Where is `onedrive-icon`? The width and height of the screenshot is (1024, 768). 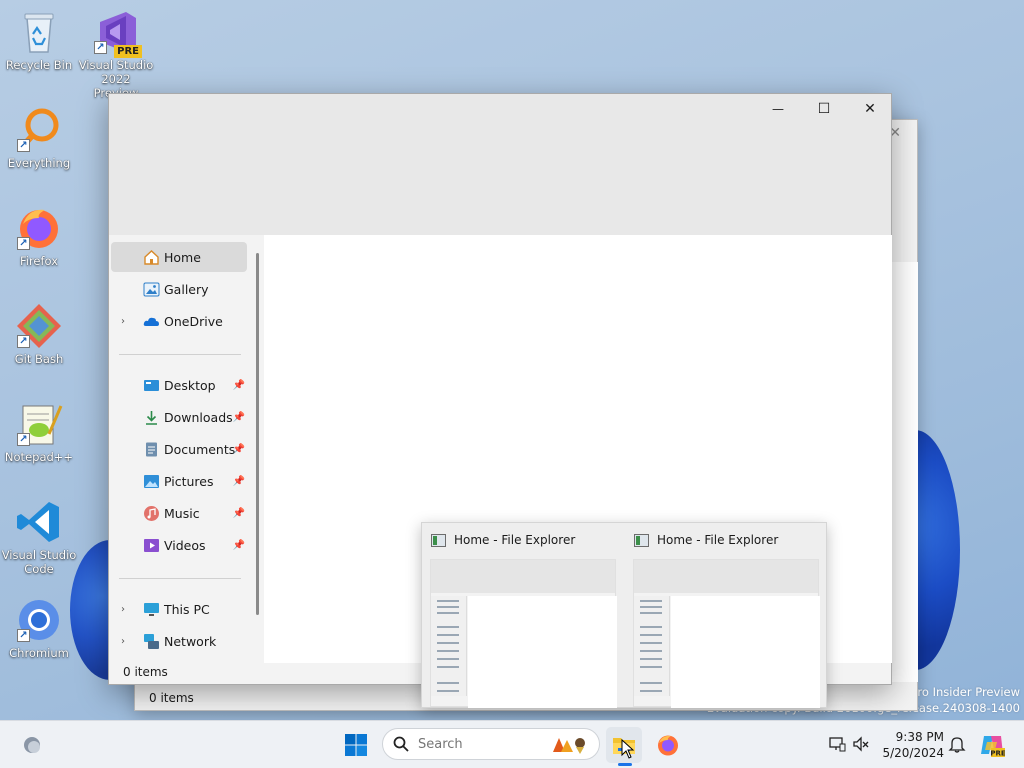 onedrive-icon is located at coordinates (151, 321).